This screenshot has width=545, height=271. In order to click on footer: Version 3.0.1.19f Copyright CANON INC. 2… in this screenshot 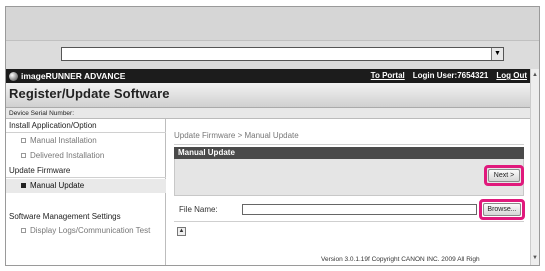, I will do `click(268, 260)`.